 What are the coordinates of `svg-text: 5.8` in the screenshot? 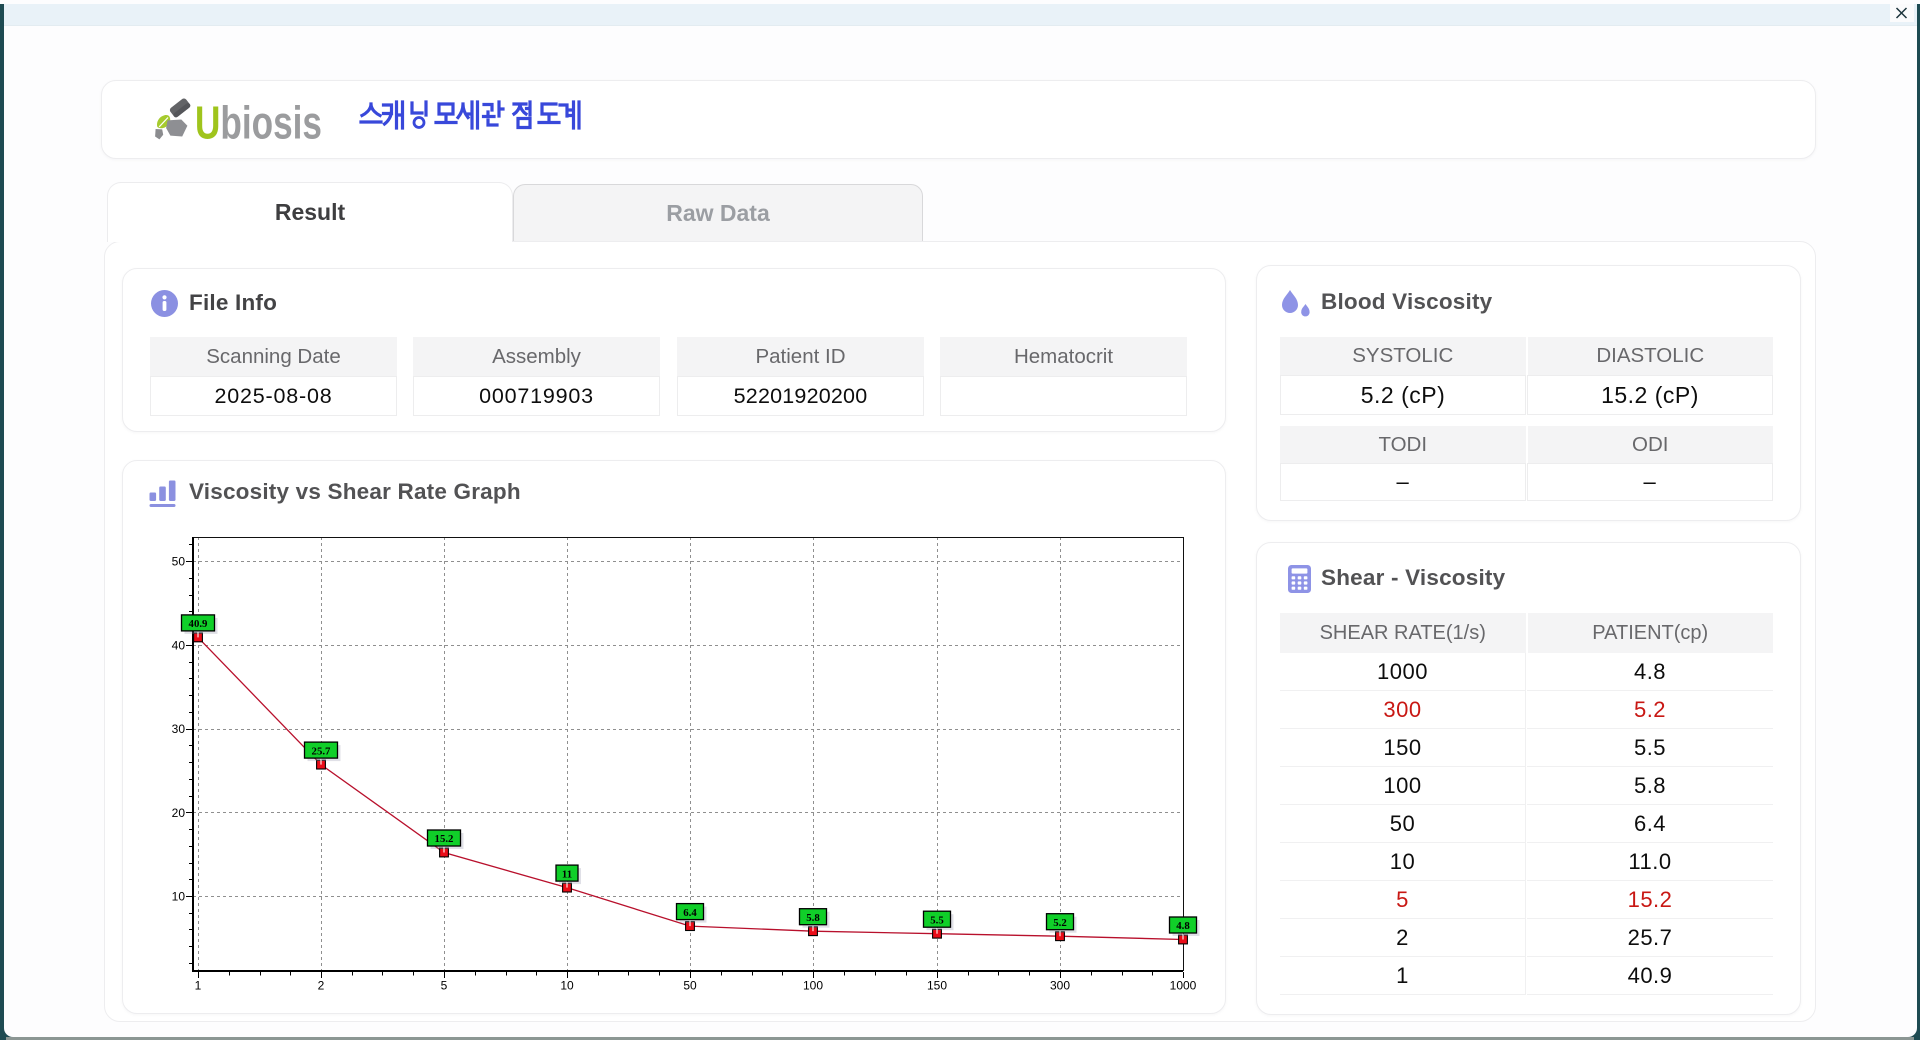 It's located at (813, 918).